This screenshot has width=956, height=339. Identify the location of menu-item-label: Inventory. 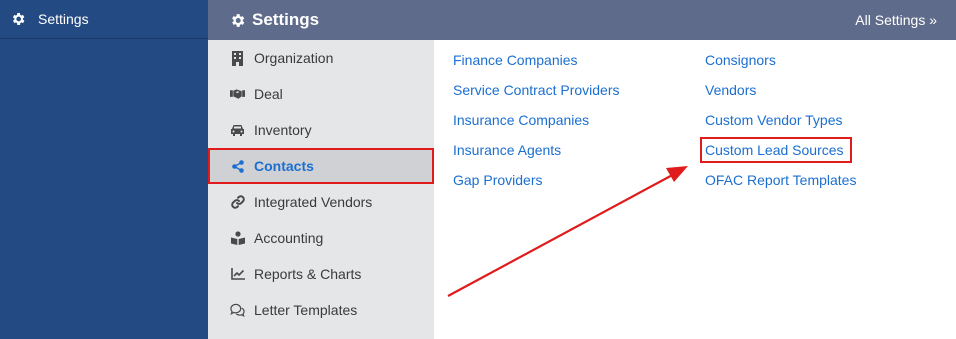
(283, 130).